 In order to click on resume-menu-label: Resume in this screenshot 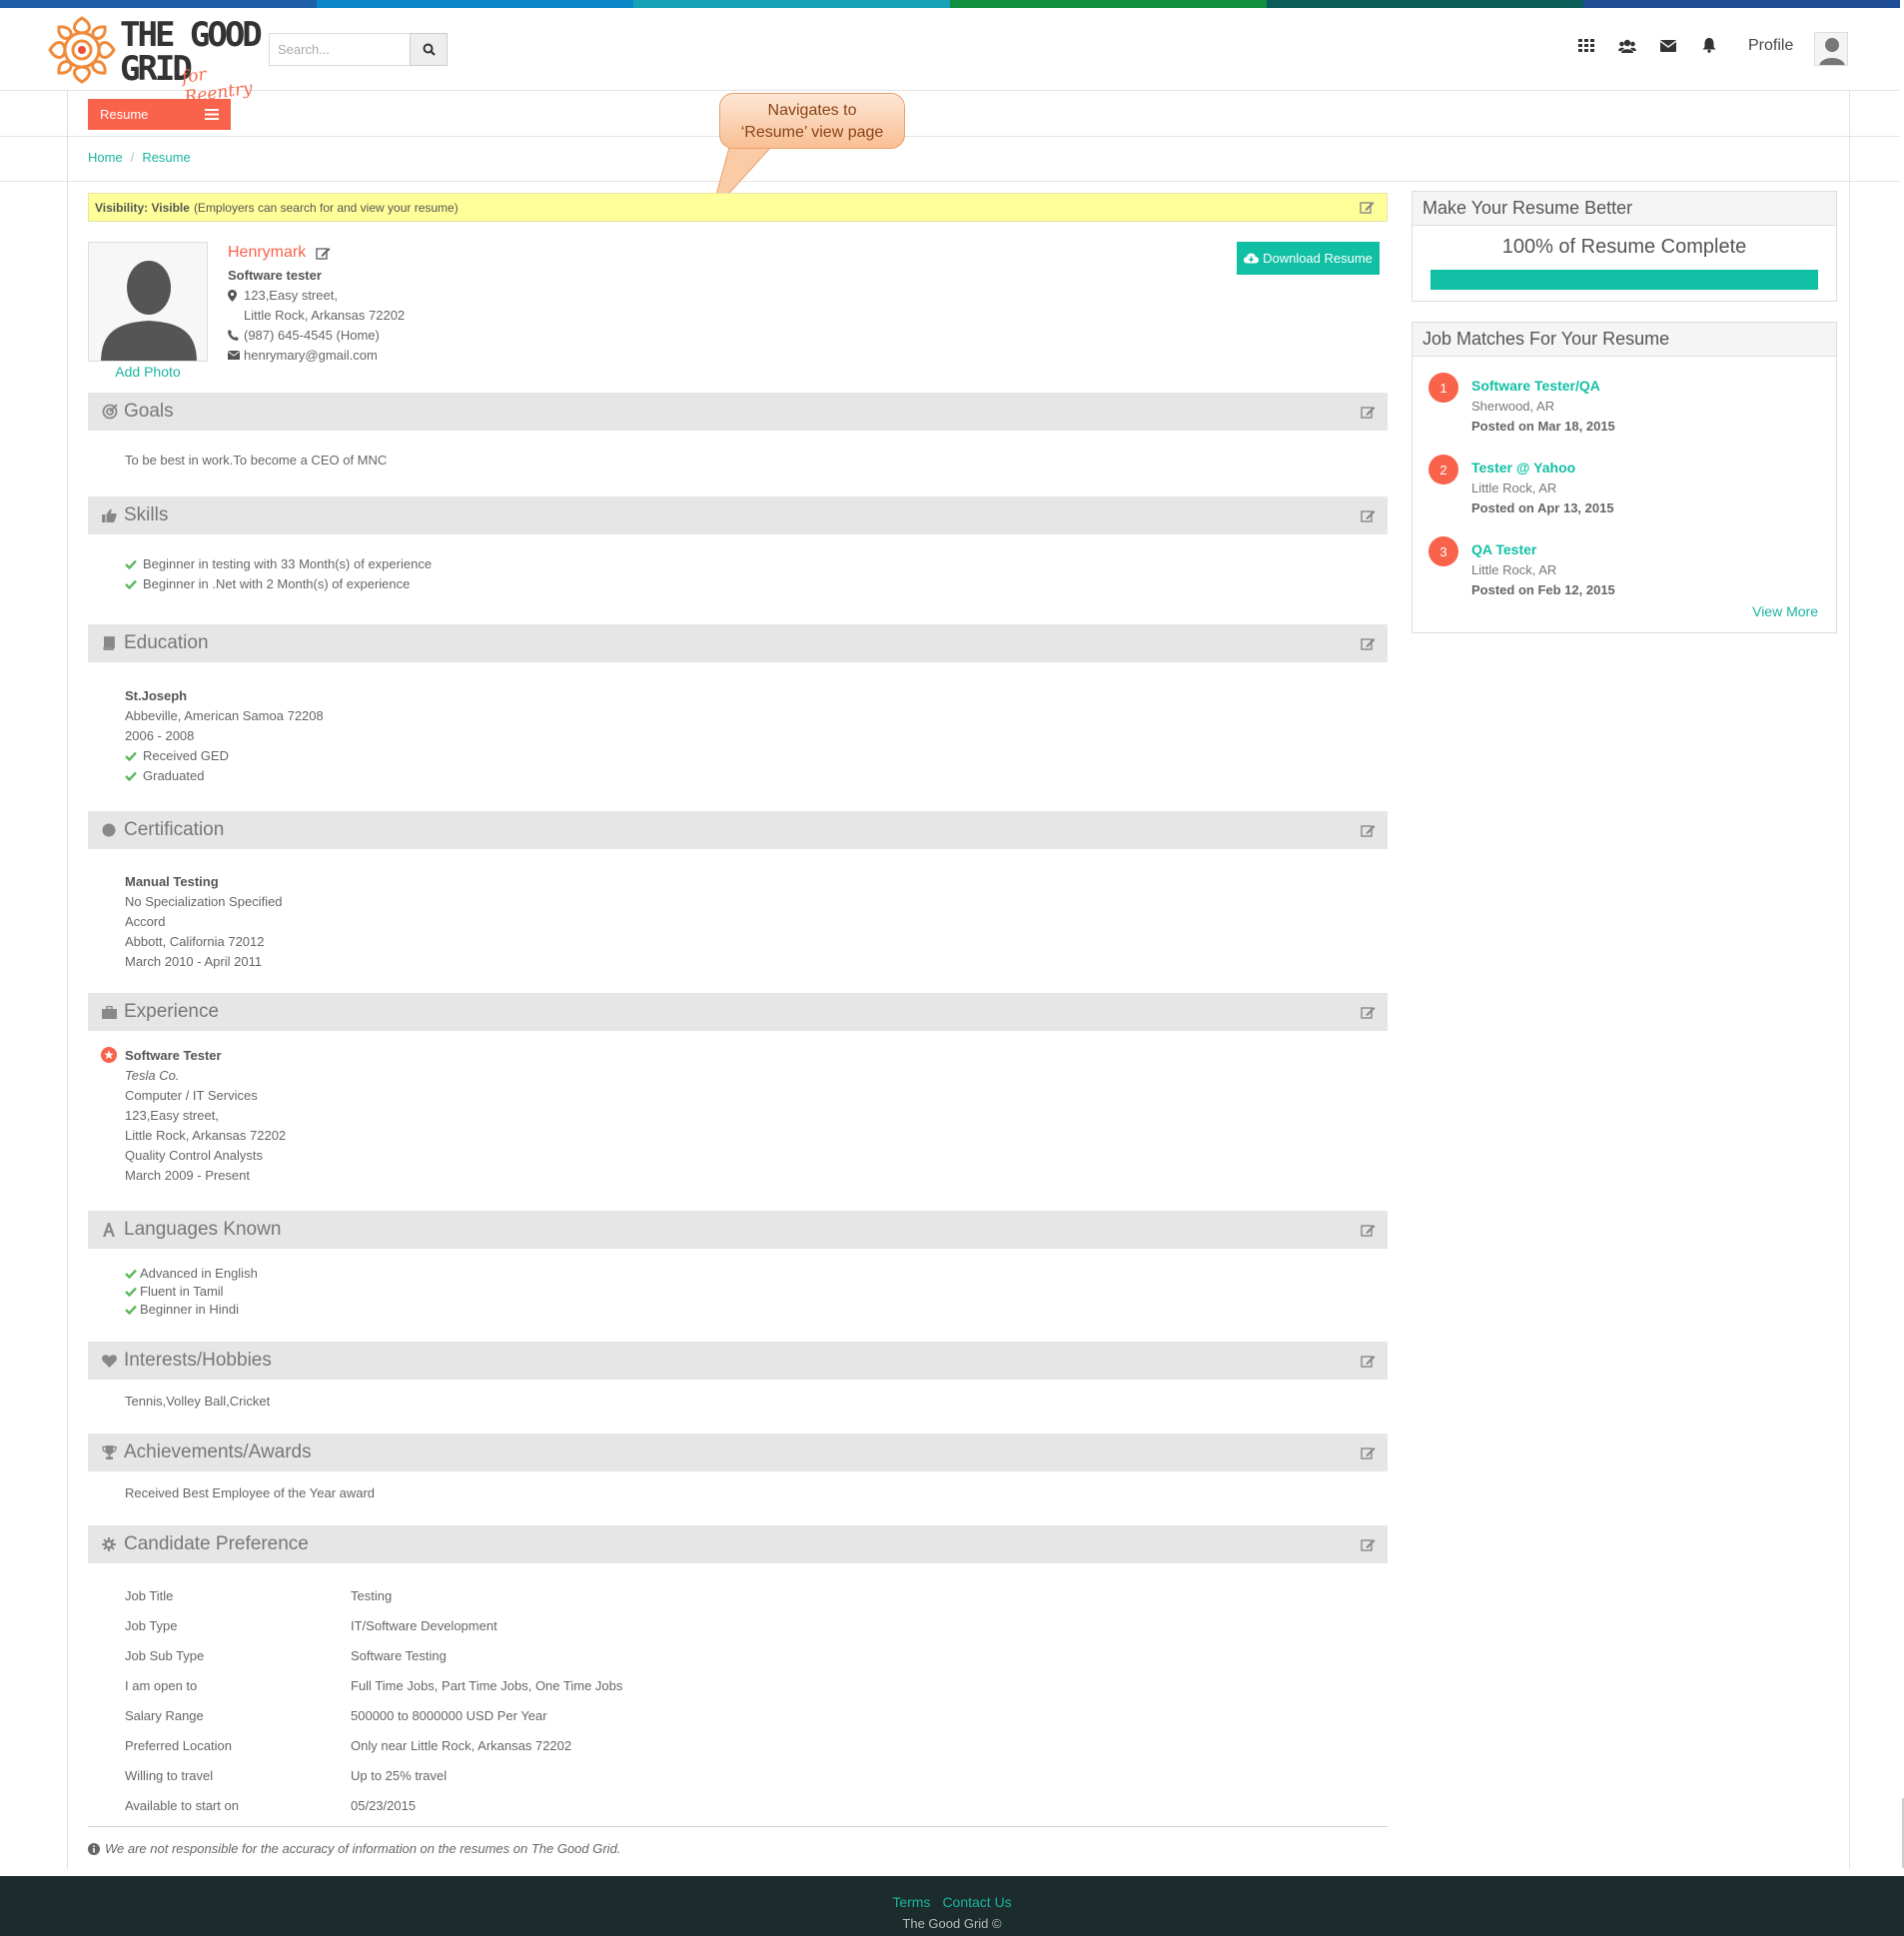, I will do `click(124, 114)`.